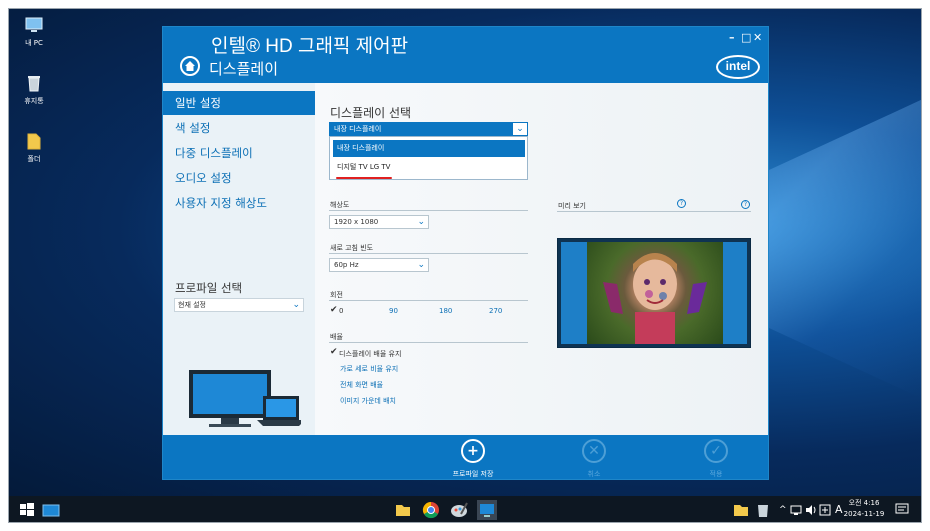 The width and height of the screenshot is (930, 531). Describe the element at coordinates (465, 55) in the screenshot. I see `title-bar: 인텔® HD 그래픽 제어판 디스플레이 – □ ✕ intel` at that location.